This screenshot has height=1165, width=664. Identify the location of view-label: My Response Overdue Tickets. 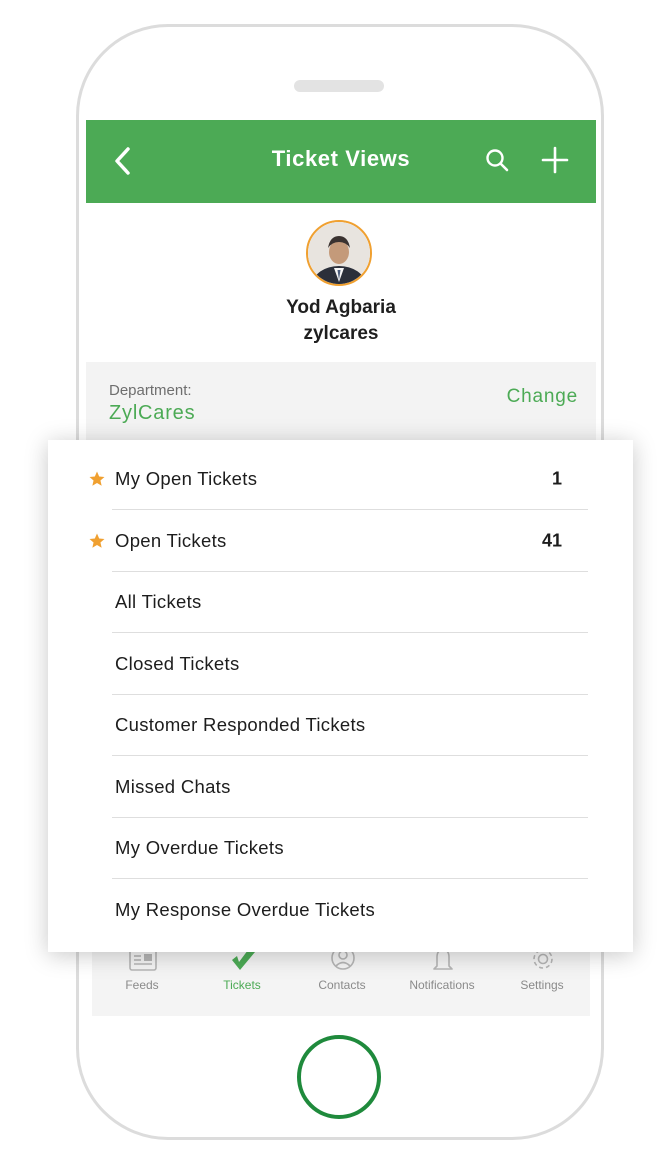
(245, 909).